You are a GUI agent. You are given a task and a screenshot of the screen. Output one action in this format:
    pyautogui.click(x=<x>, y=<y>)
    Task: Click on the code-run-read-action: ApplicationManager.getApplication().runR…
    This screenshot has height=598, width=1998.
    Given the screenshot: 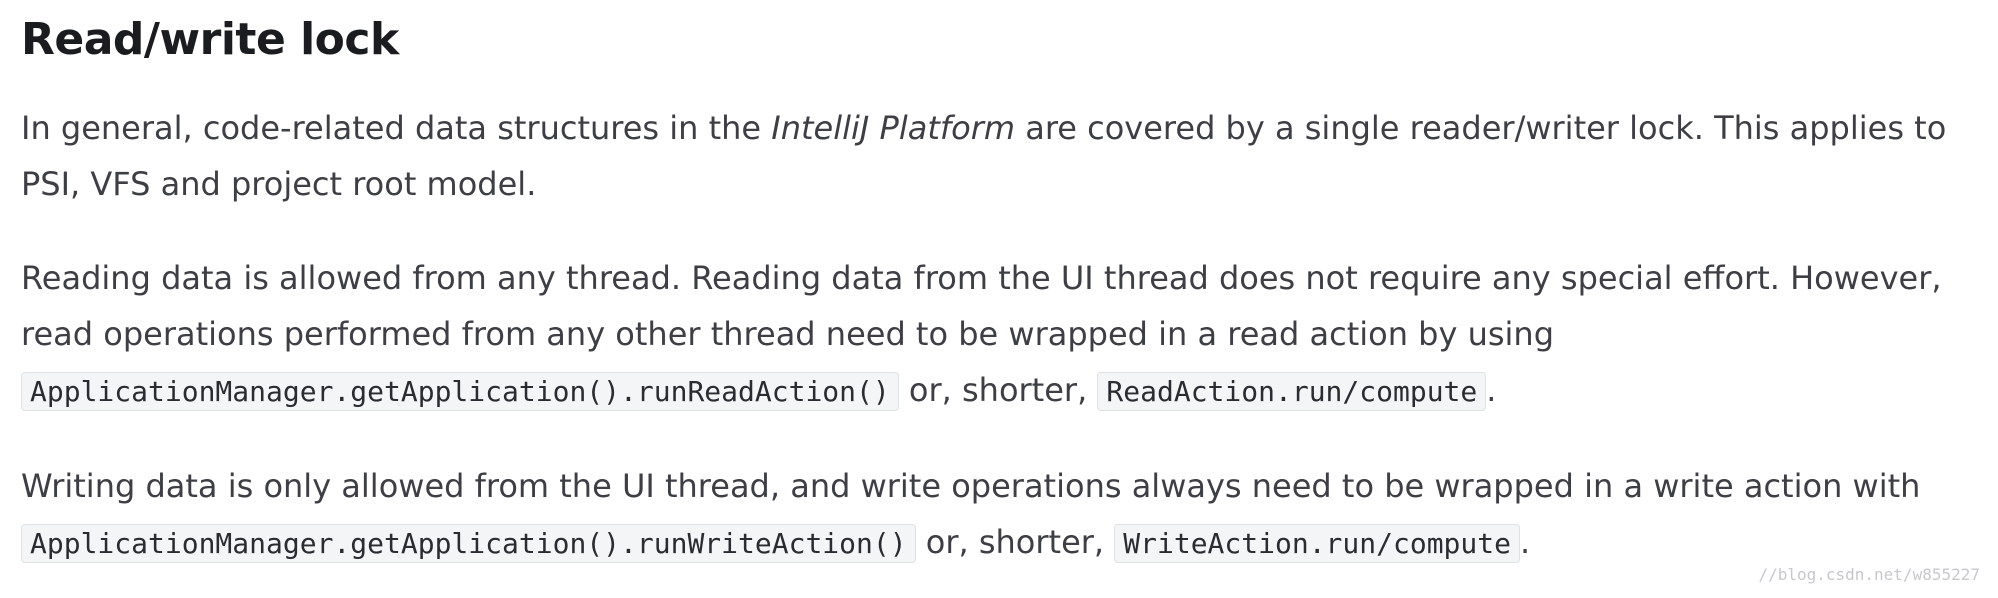 What is the action you would take?
    pyautogui.click(x=460, y=391)
    